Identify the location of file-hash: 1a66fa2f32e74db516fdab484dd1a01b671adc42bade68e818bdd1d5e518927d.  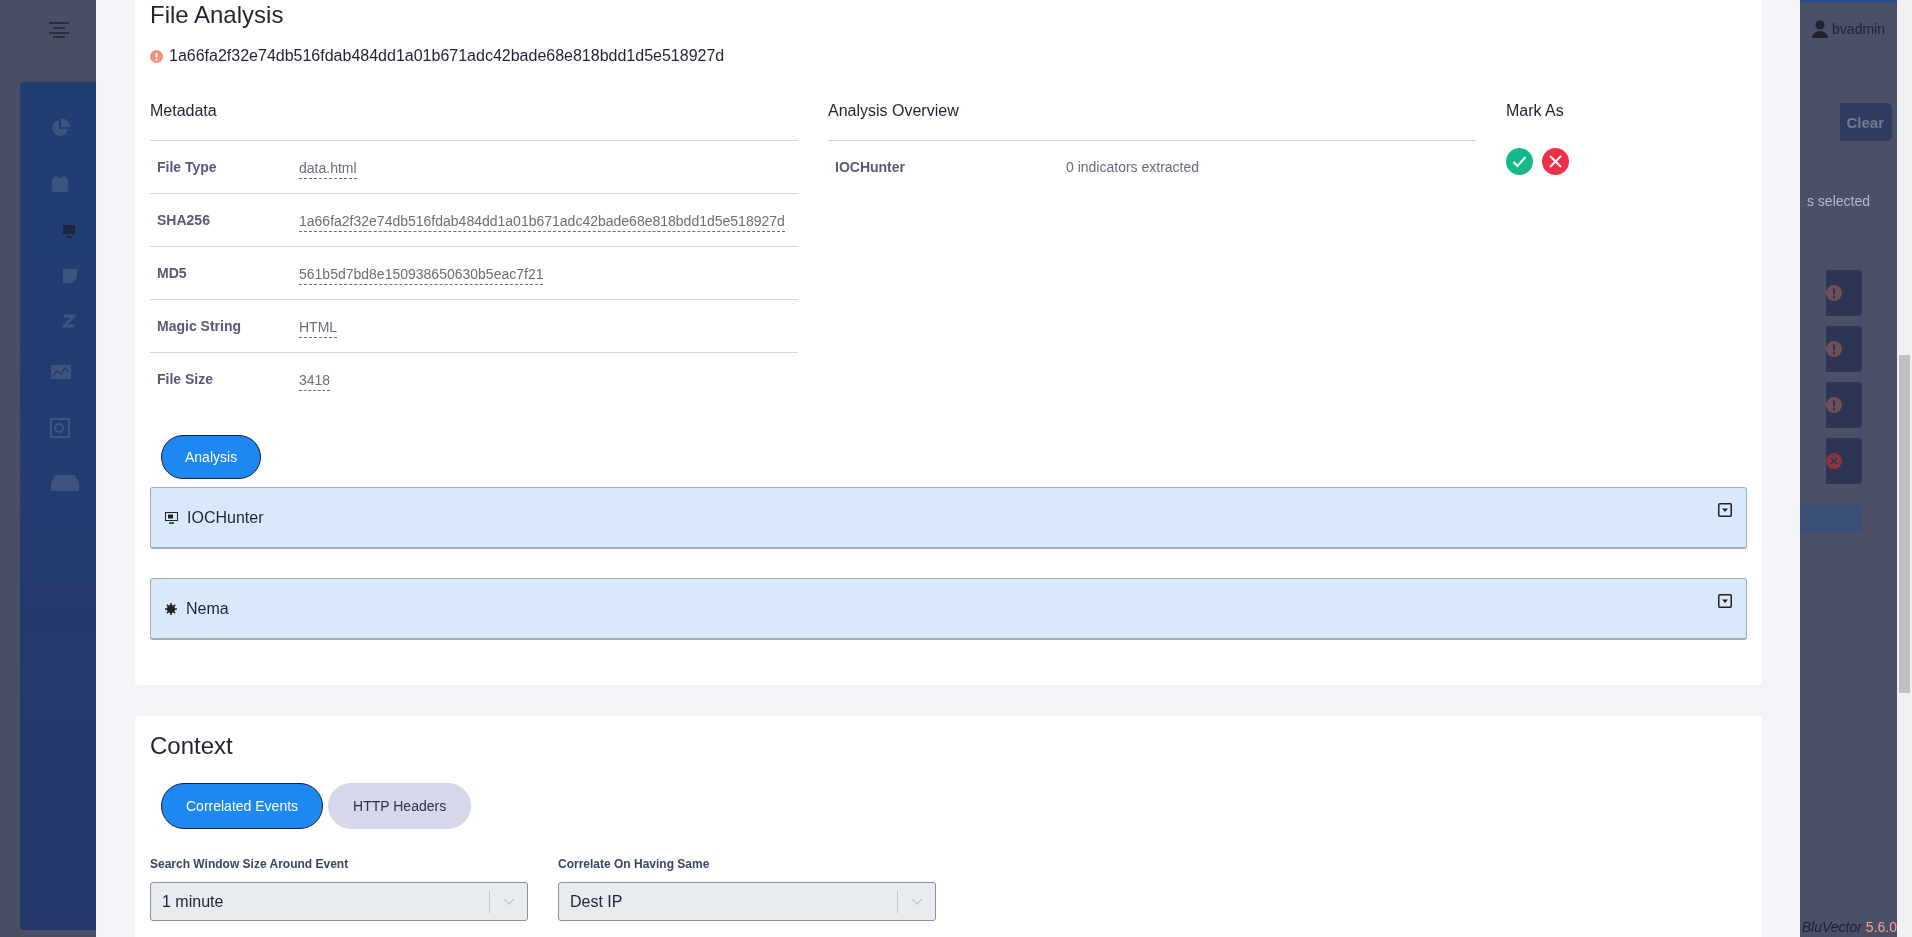
(447, 56).